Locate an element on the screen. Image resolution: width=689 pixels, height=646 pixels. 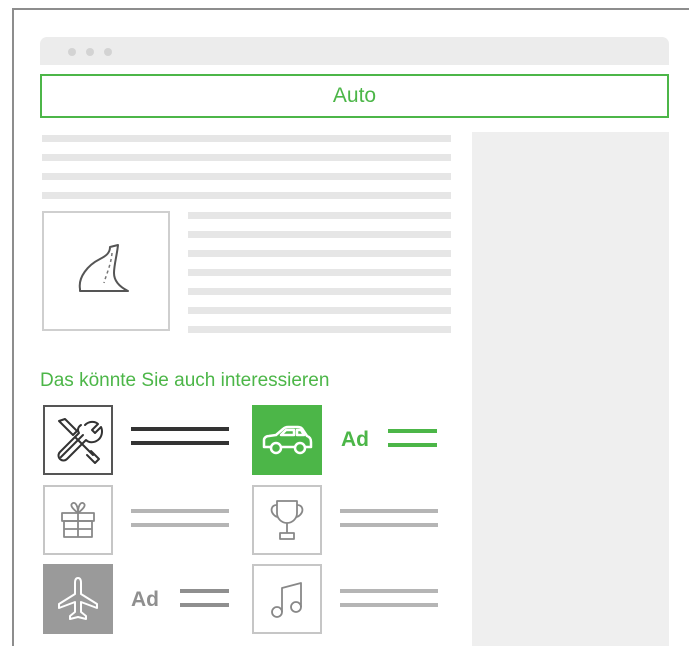
music-note-icon is located at coordinates (286, 600).